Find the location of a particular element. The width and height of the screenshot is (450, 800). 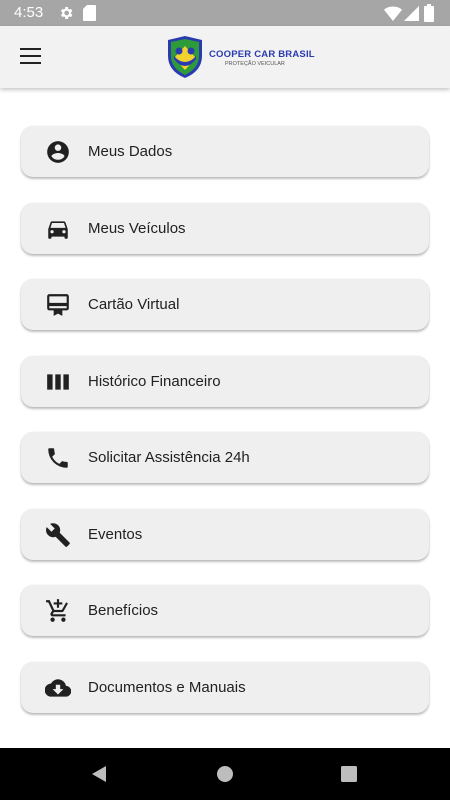

app-bar: COOPER CAR BRASIL PROTEÇÃO VEICULAR is located at coordinates (225, 57).